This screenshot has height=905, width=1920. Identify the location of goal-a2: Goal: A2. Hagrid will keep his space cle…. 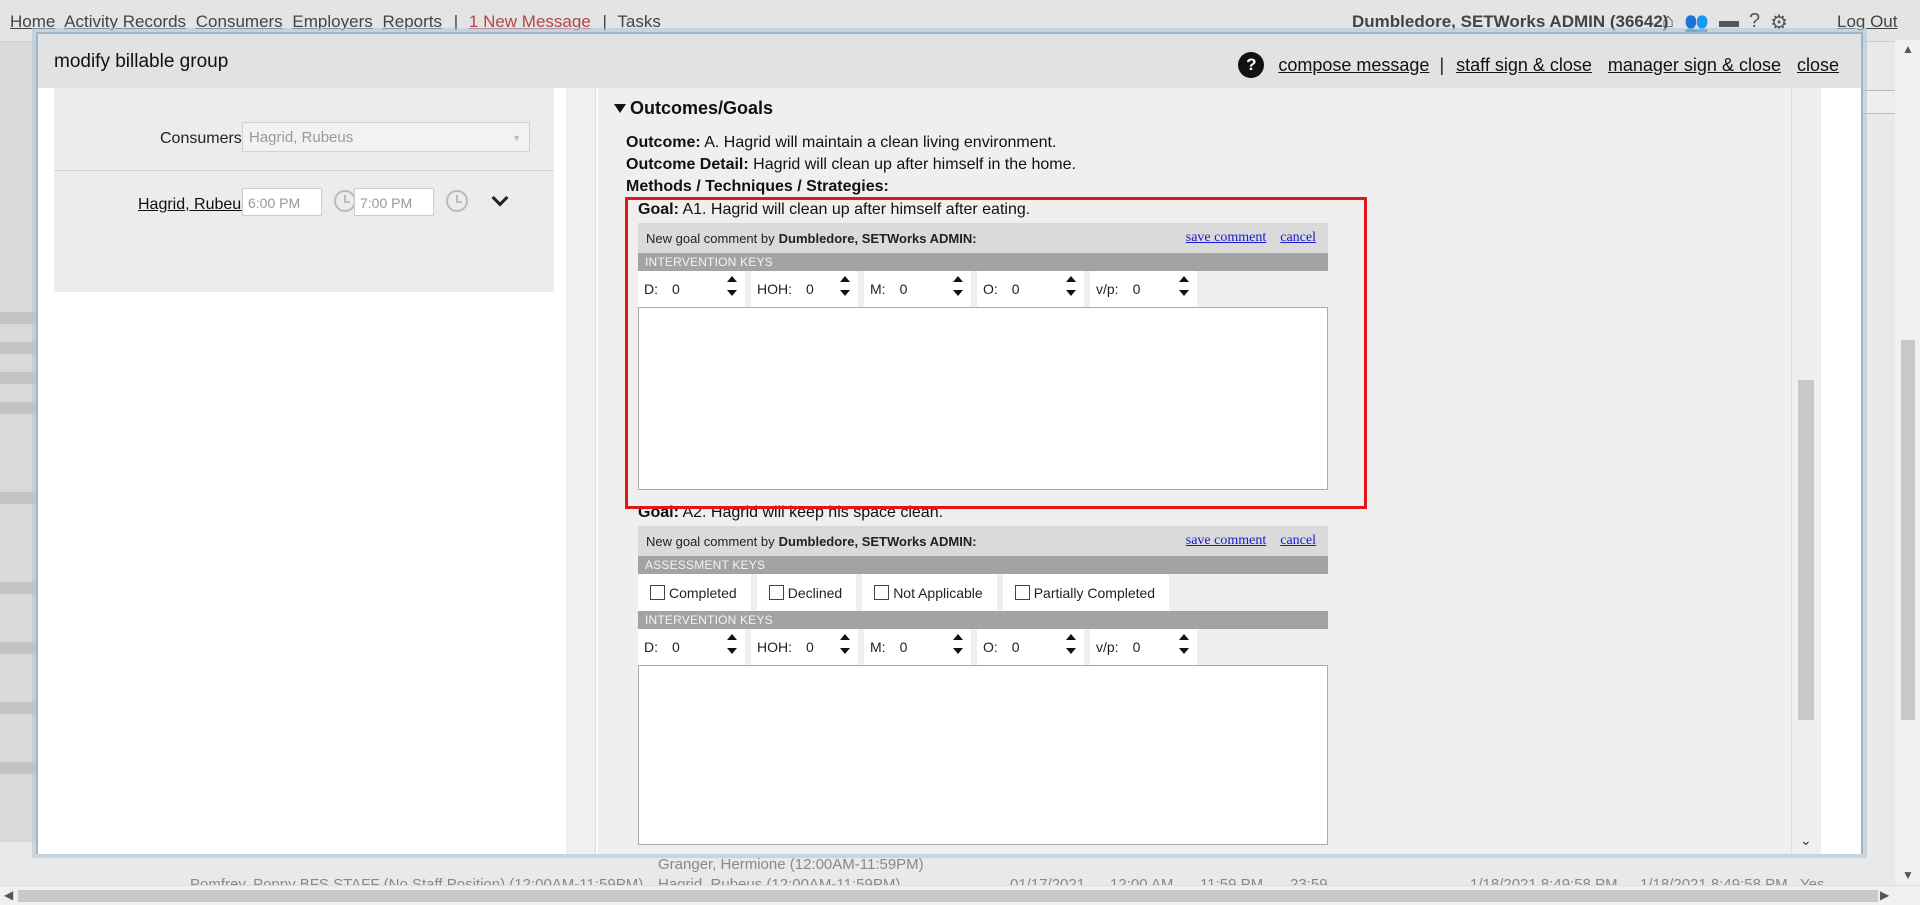
(983, 674).